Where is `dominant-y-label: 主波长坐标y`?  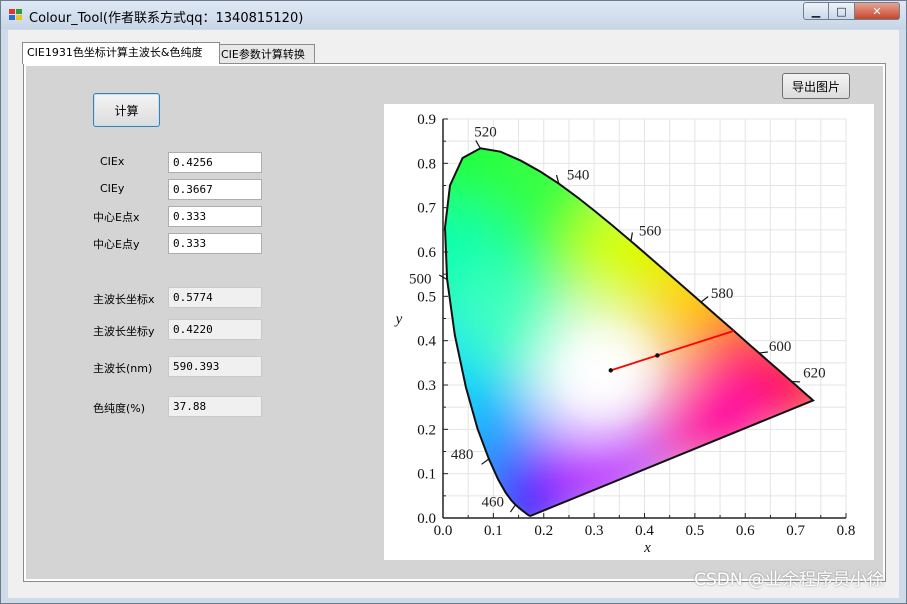
dominant-y-label: 主波长坐标y is located at coordinates (124, 331).